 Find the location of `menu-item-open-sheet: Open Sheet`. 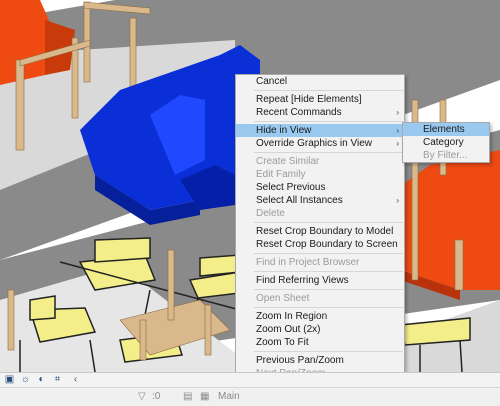

menu-item-open-sheet: Open Sheet is located at coordinates (320, 298).